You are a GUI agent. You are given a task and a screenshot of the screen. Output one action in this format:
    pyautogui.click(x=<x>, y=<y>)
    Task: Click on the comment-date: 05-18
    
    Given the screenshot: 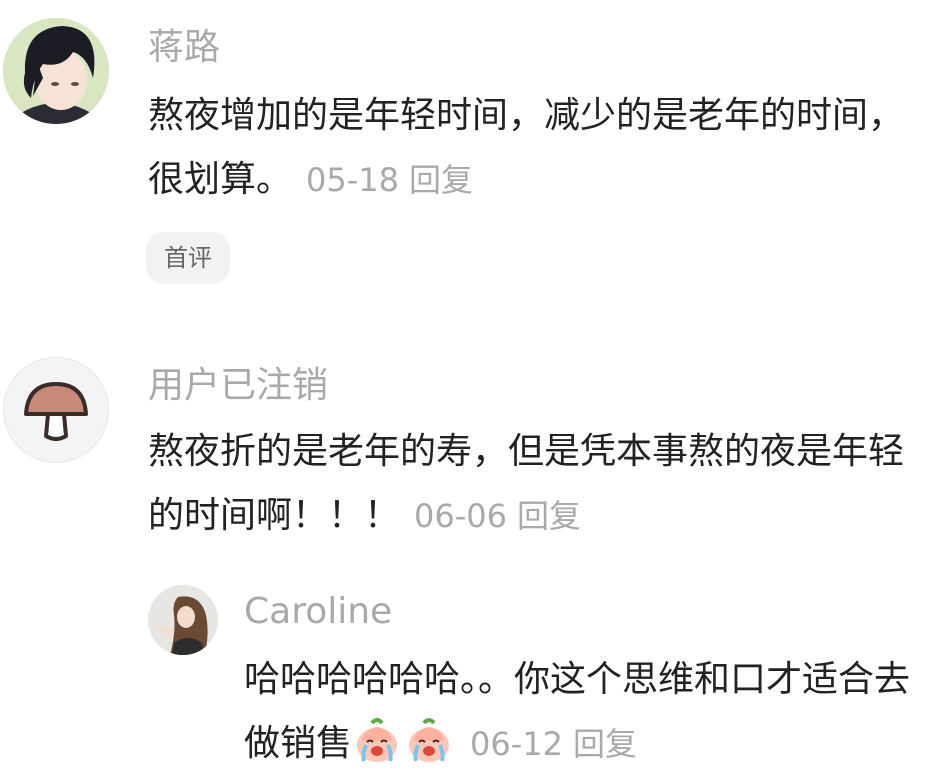 What is the action you would take?
    pyautogui.click(x=352, y=180)
    